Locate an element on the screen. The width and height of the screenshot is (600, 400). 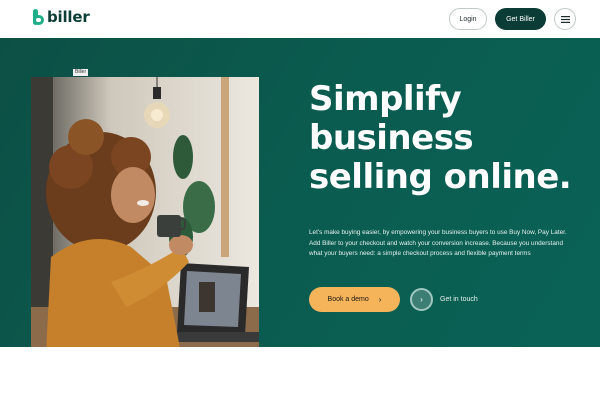
get-in-touch-link: › Get in touch is located at coordinates (444, 299).